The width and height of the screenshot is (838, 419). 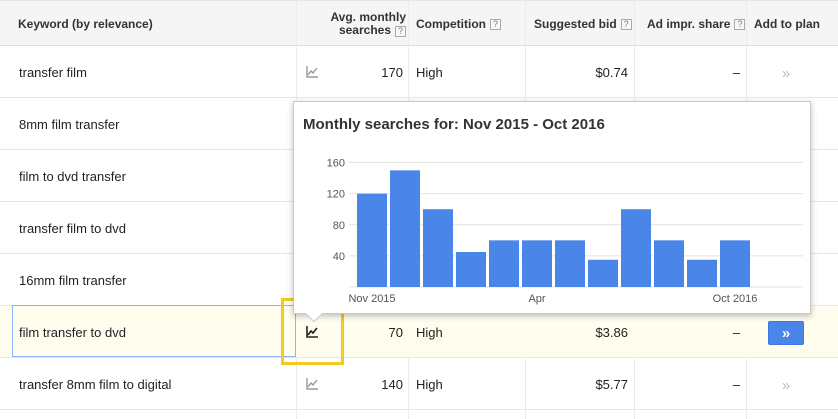 I want to click on y-tick-label: 120, so click(x=336, y=195).